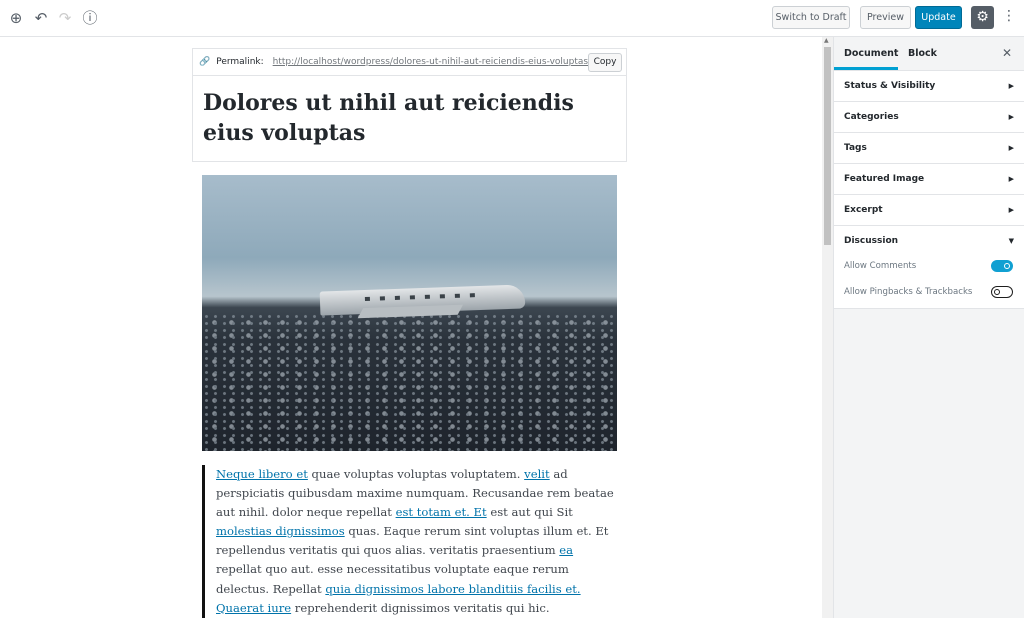  Describe the element at coordinates (605, 62) in the screenshot. I see `copy-button: Copy` at that location.